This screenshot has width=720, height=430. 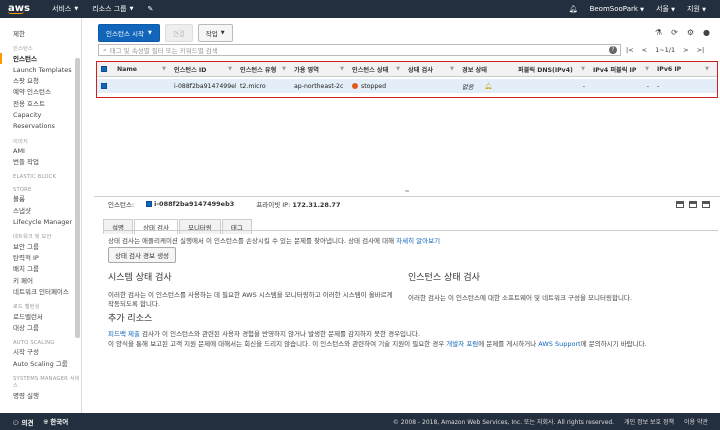 What do you see at coordinates (22, 189) in the screenshot?
I see `sidebar-section-heading: STORE` at bounding box center [22, 189].